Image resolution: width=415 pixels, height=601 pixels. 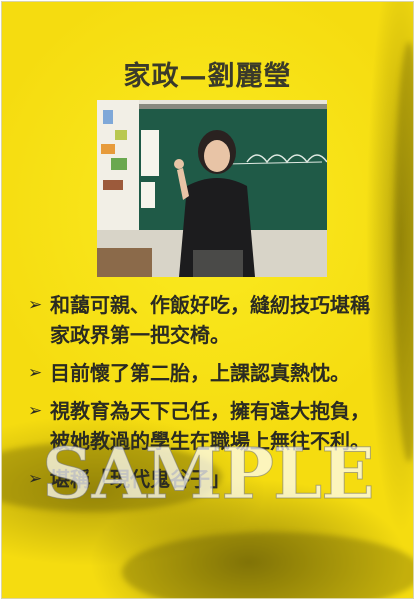 I want to click on sample-watermark: SAMPLE, so click(x=209, y=474).